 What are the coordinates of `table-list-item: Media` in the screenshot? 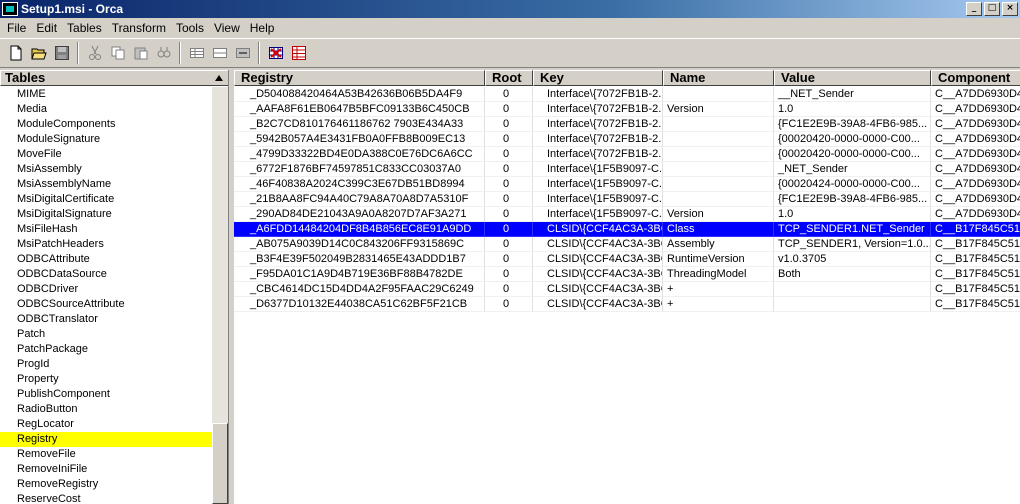 It's located at (106, 109).